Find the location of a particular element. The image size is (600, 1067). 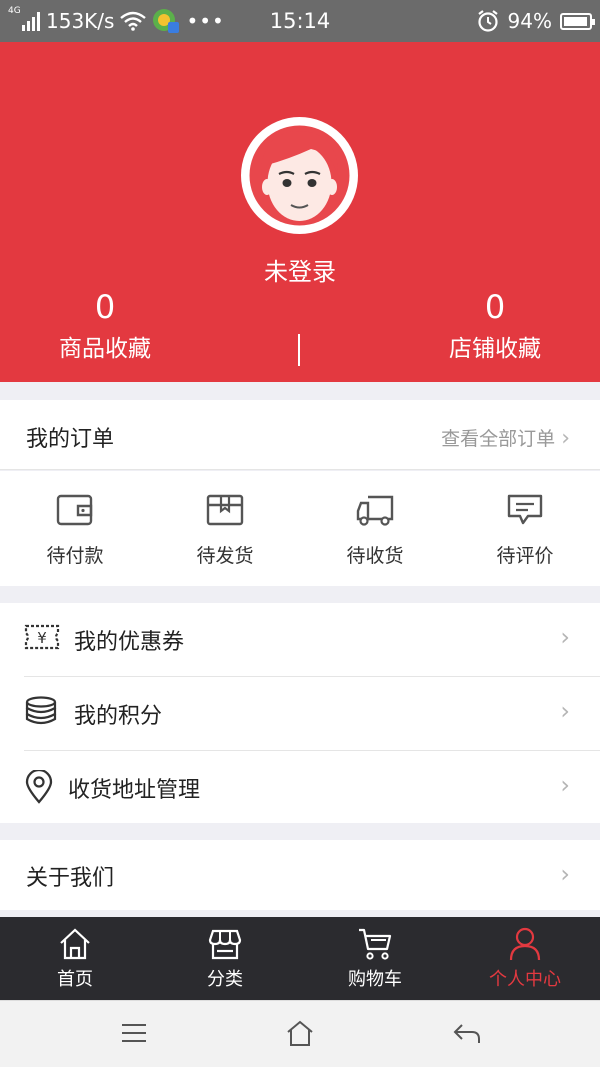

home-nav-icon is located at coordinates (300, 1033).